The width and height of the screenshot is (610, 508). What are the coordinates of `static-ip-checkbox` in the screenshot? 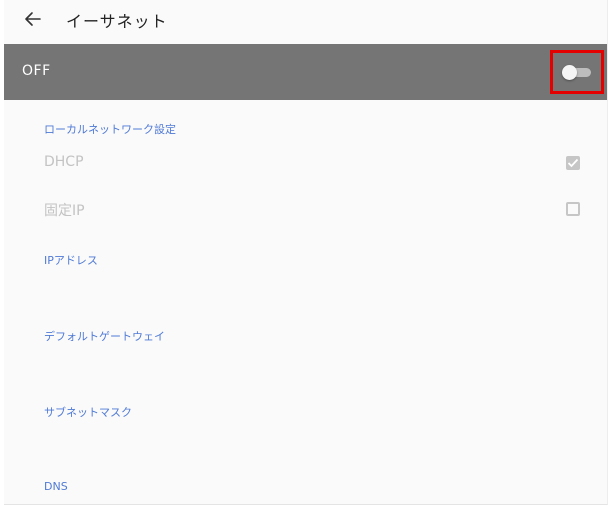 It's located at (573, 209).